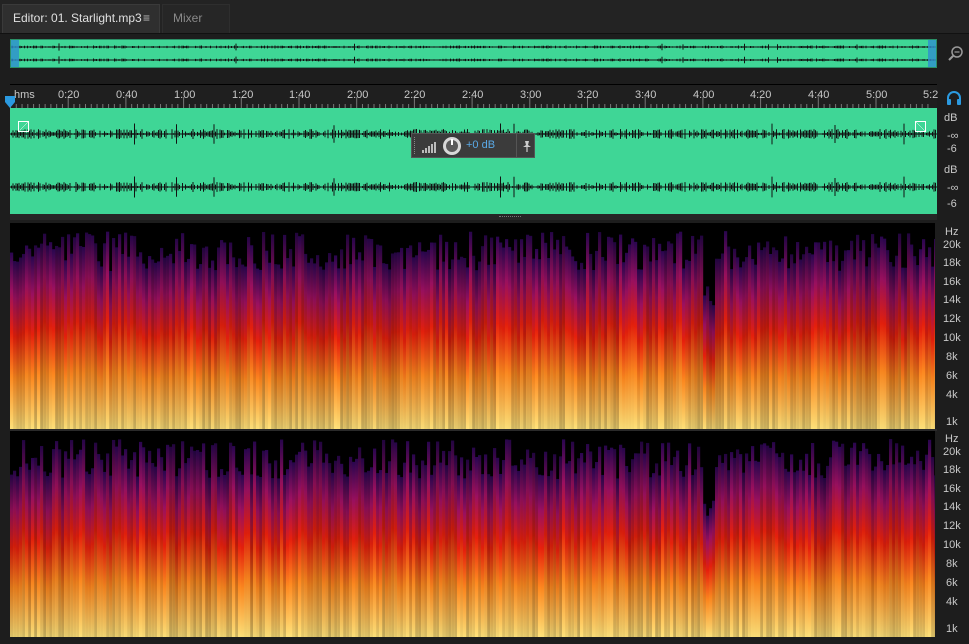  Describe the element at coordinates (484, 17) in the screenshot. I see `tab-bar: Editor: 01. Starlight.mp3 ≡ Mixer` at that location.